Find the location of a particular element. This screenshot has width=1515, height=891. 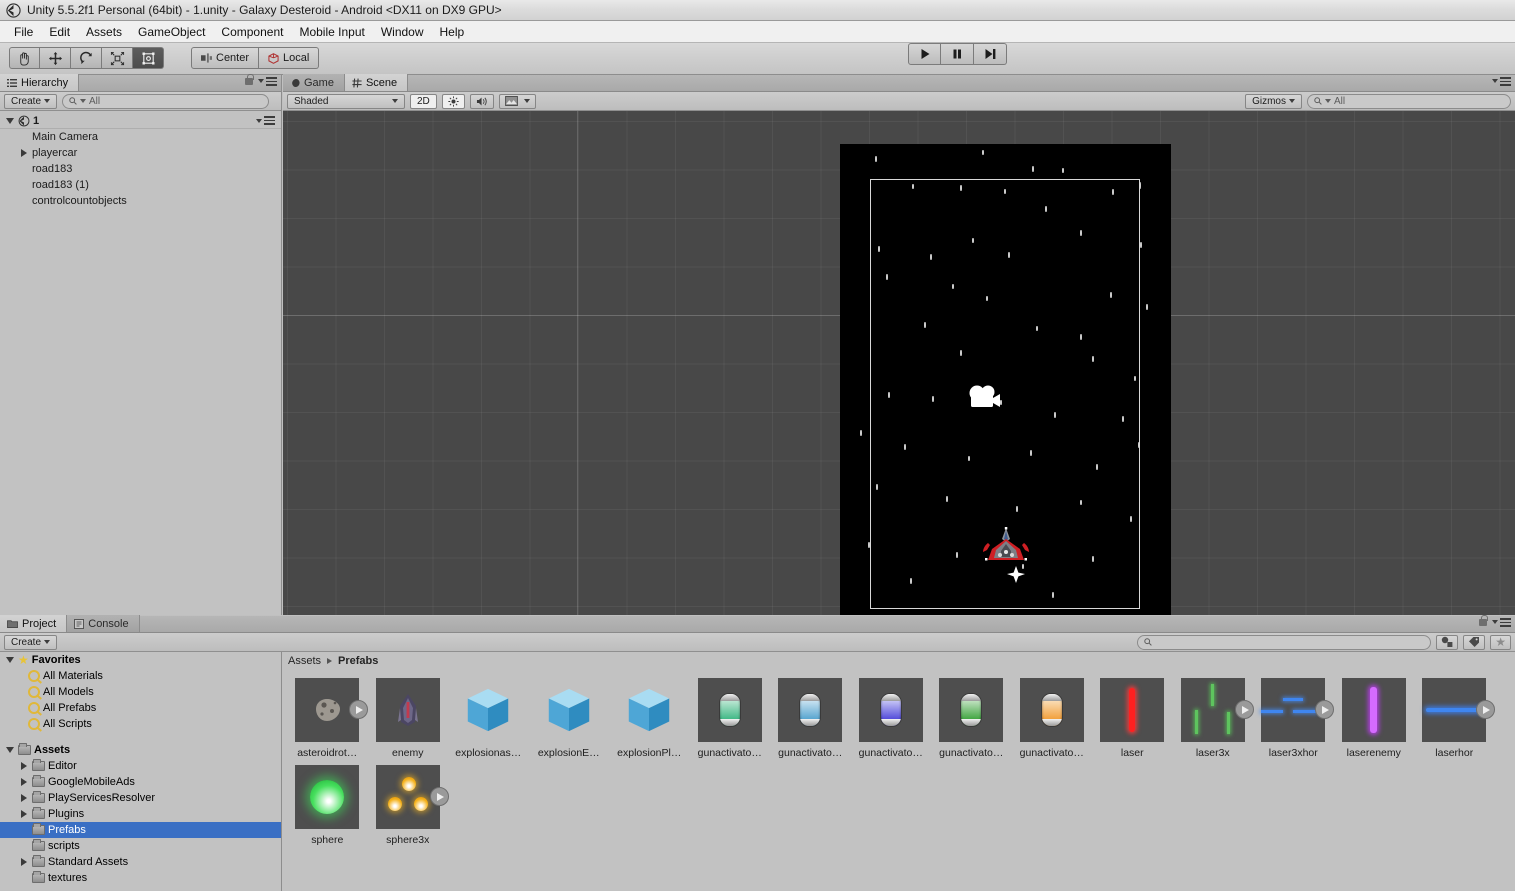

menu-component: Component is located at coordinates (252, 32).